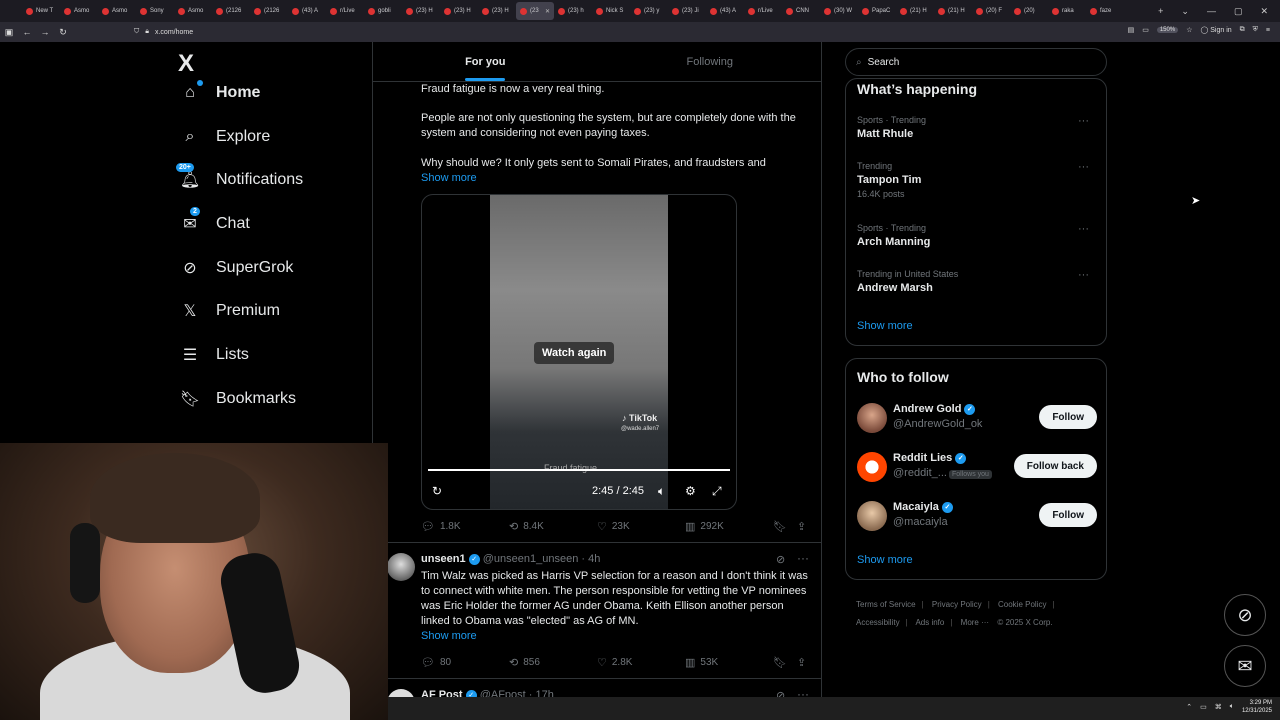 This screenshot has width=1280, height=720. What do you see at coordinates (485, 61) in the screenshot?
I see `tab-for-you: For you` at bounding box center [485, 61].